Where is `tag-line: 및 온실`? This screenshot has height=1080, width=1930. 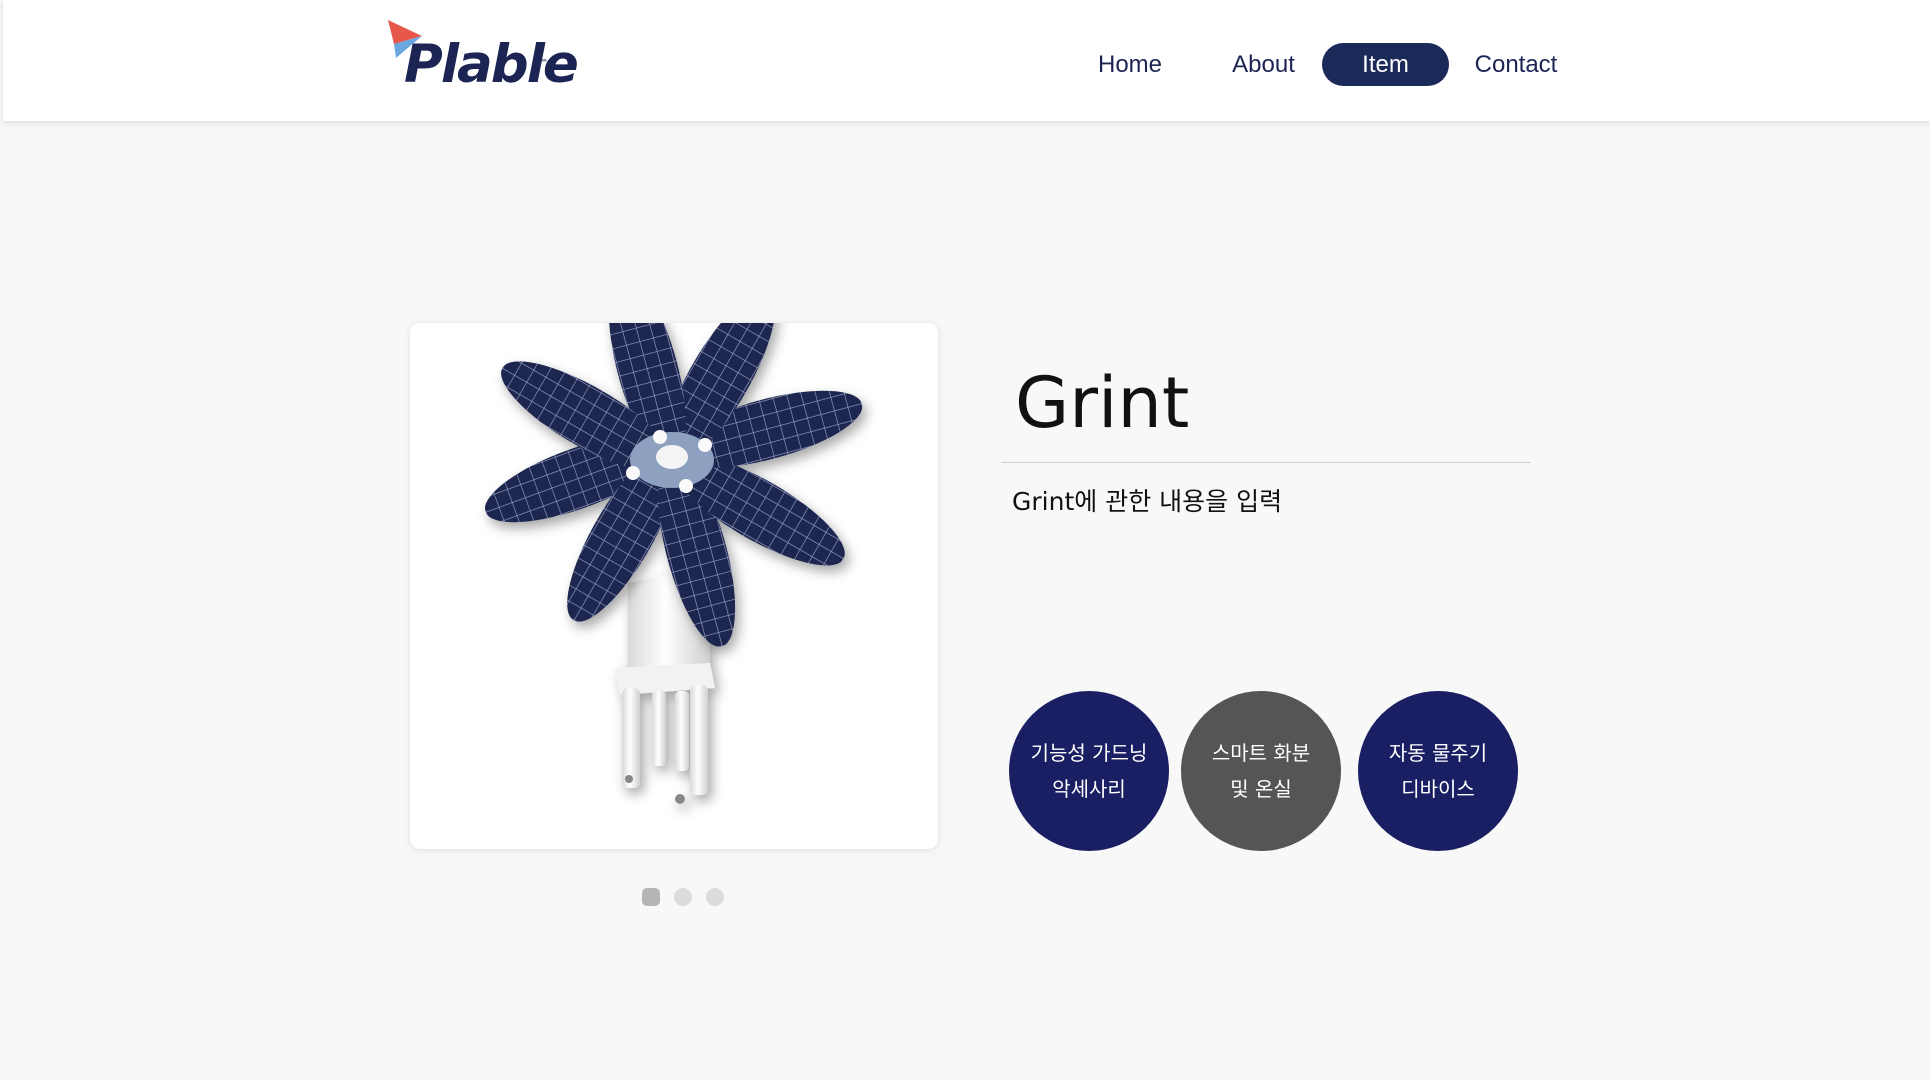 tag-line: 및 온실 is located at coordinates (1261, 789).